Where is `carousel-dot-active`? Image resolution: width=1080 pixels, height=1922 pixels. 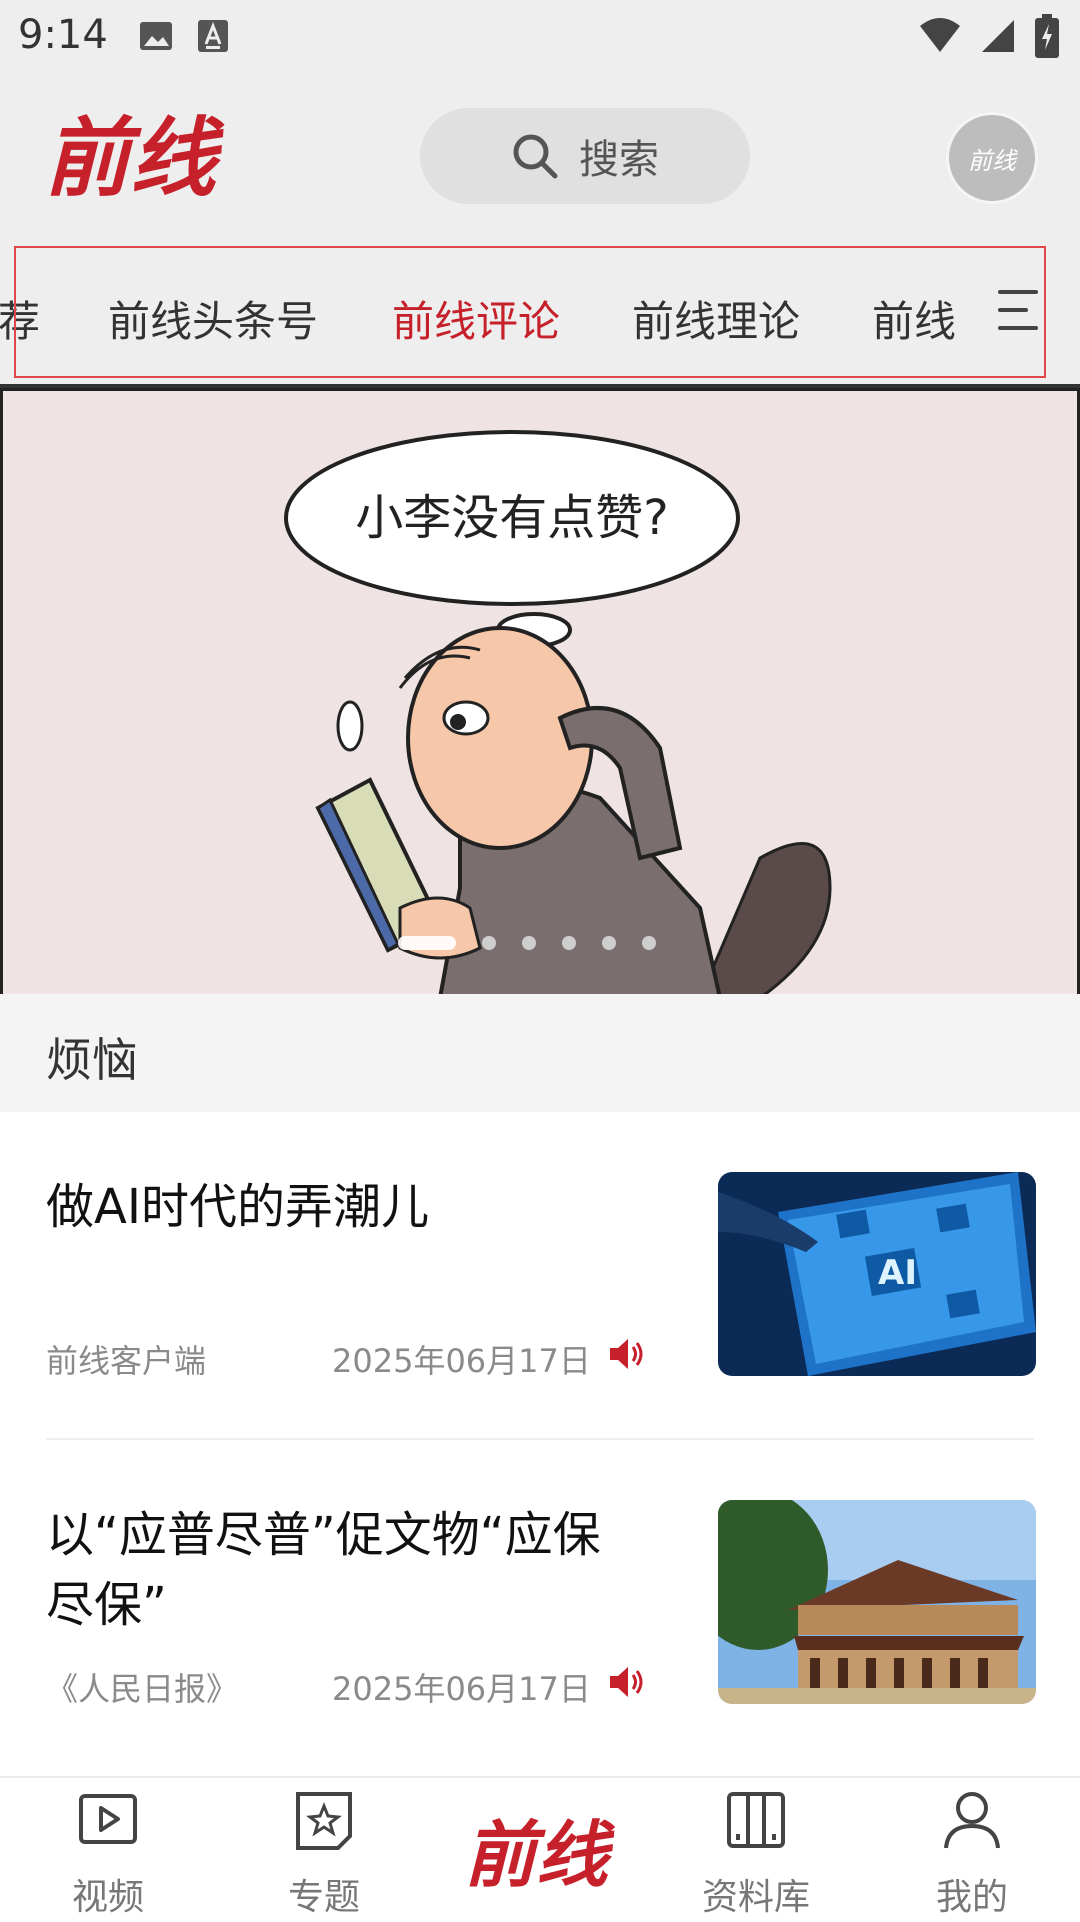
carousel-dot-active is located at coordinates (427, 943).